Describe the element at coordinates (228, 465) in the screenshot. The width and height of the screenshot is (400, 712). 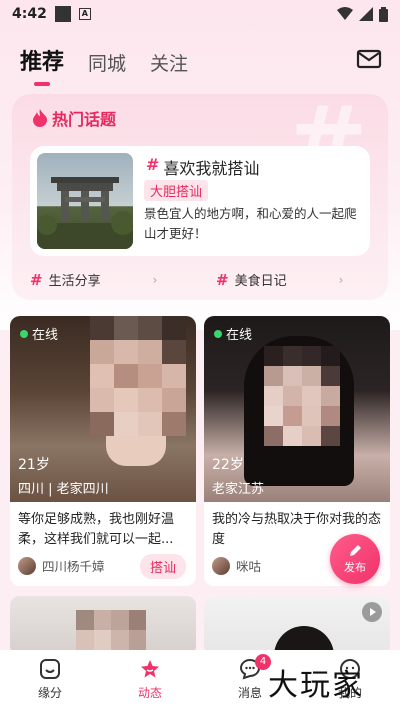
I see `user-age: 22岁` at that location.